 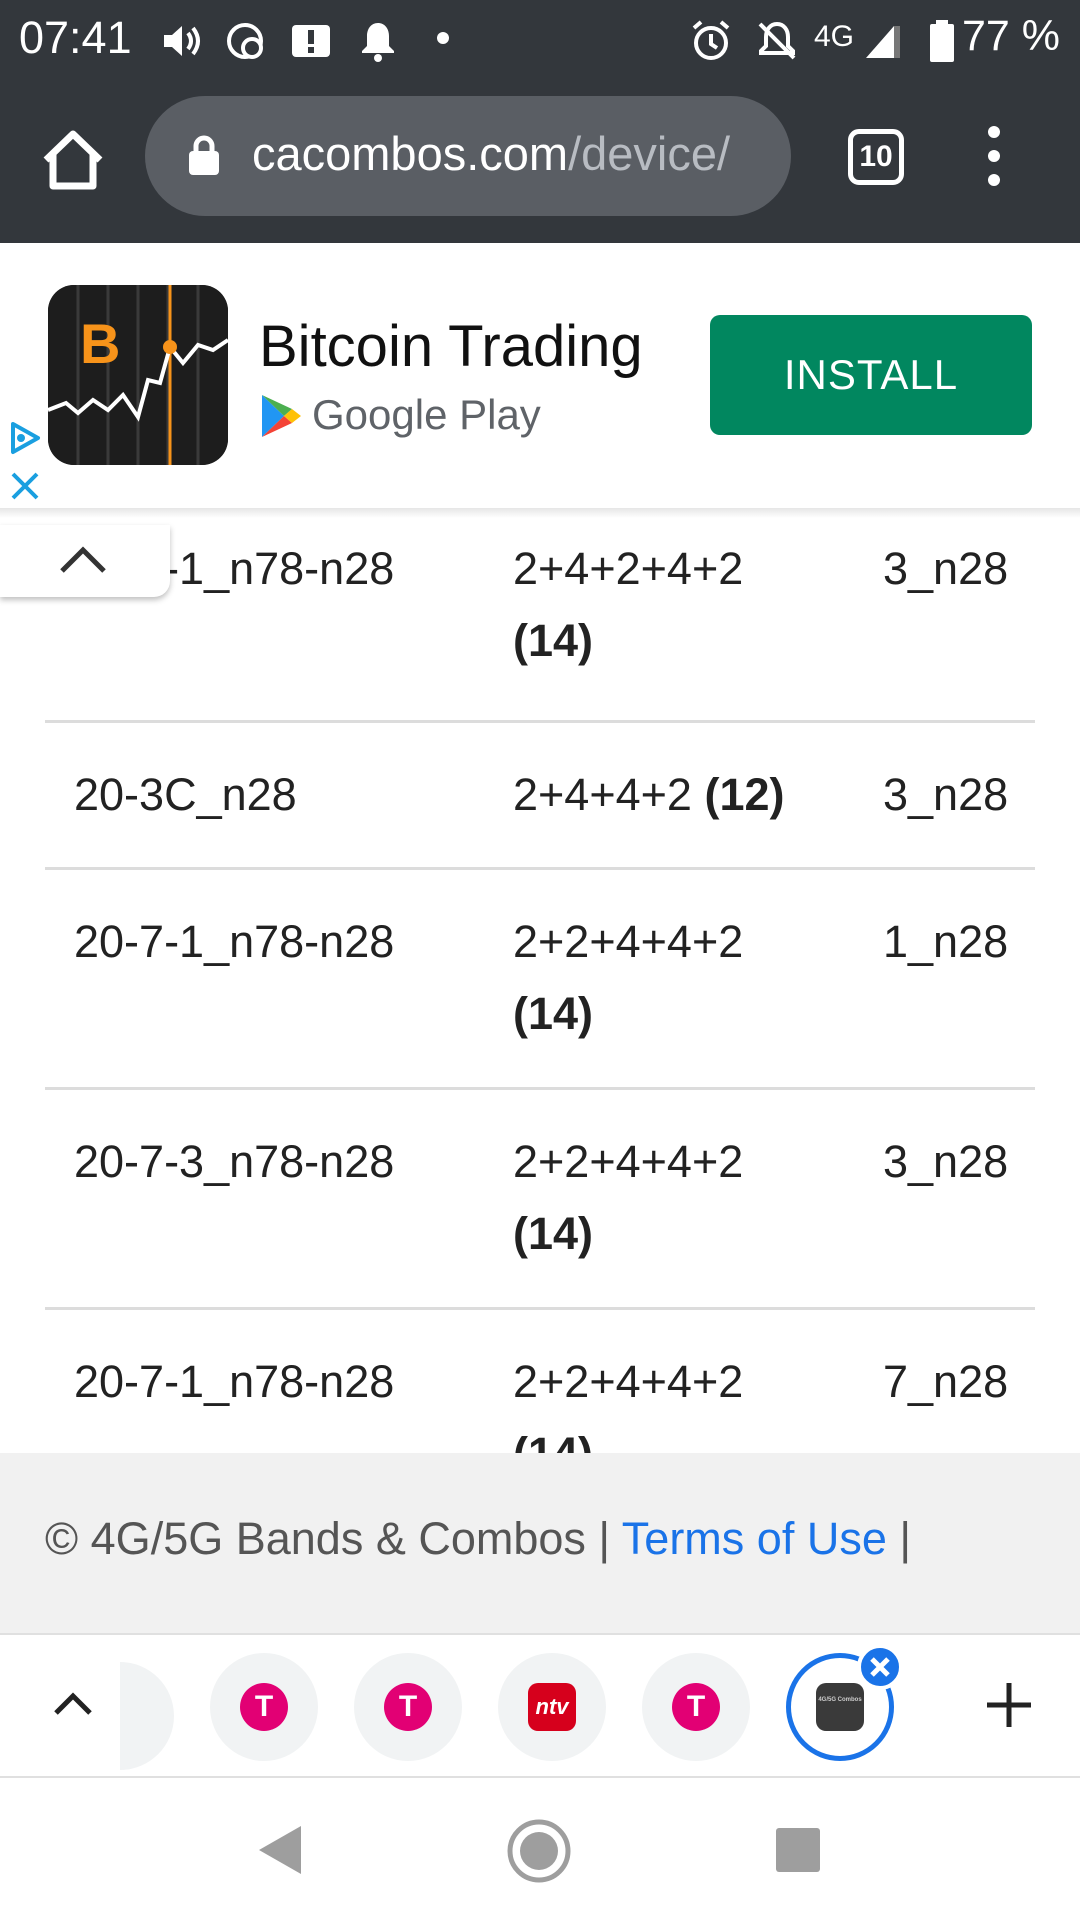 I want to click on page-footer: © 4G/5G Bands & Combos | Terms of Use |, so click(x=540, y=1543).